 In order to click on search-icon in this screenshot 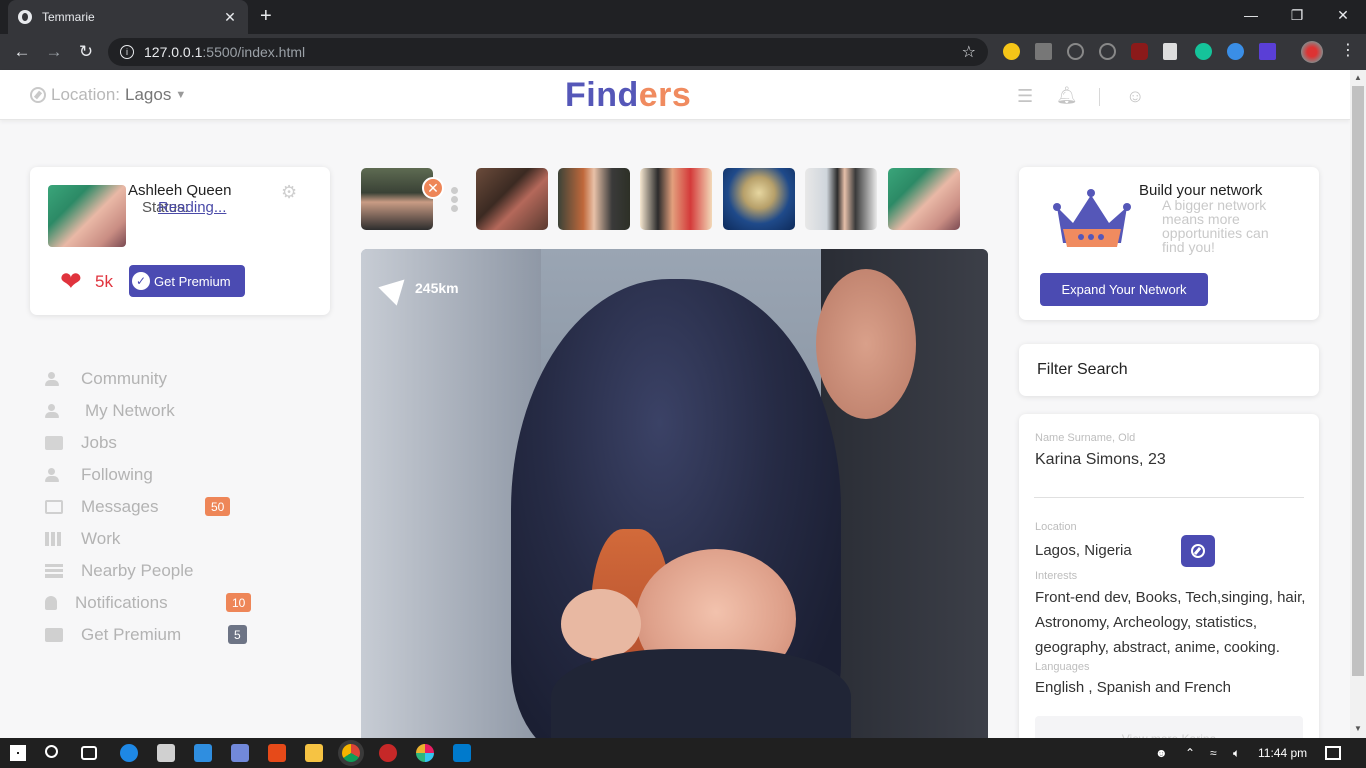, I will do `click(51, 751)`.